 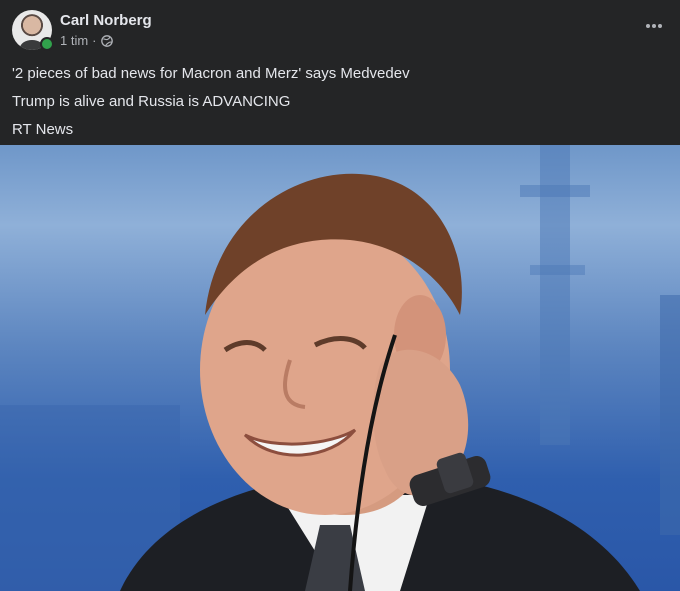 What do you see at coordinates (47, 44) in the screenshot?
I see `online-status-icon` at bounding box center [47, 44].